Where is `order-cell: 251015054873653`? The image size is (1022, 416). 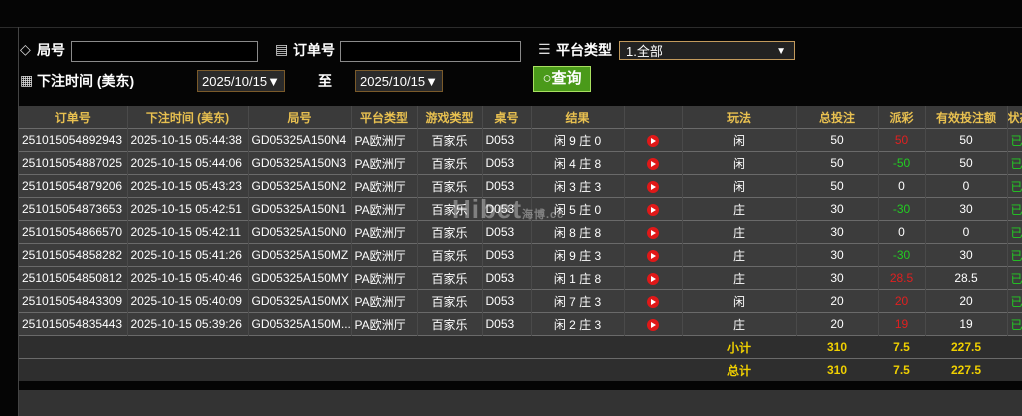 order-cell: 251015054873653 is located at coordinates (73, 209).